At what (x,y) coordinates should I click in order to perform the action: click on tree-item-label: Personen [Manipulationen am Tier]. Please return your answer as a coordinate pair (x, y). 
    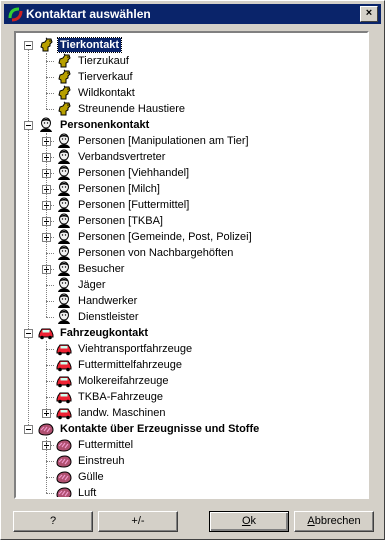
    Looking at the image, I should click on (163, 141).